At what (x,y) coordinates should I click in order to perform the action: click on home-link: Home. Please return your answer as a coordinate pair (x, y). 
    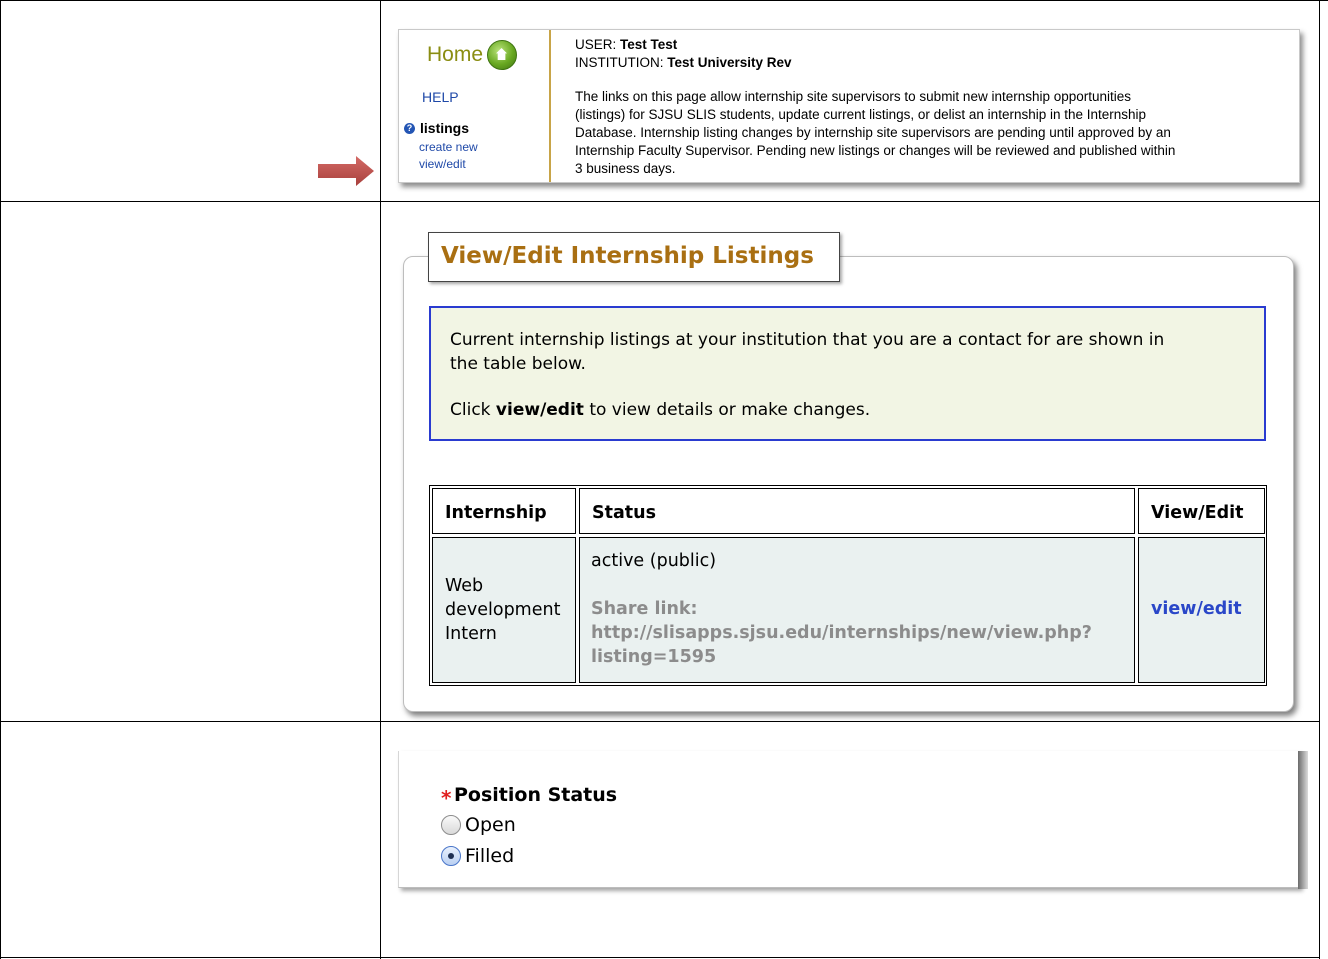
    Looking at the image, I should click on (472, 55).